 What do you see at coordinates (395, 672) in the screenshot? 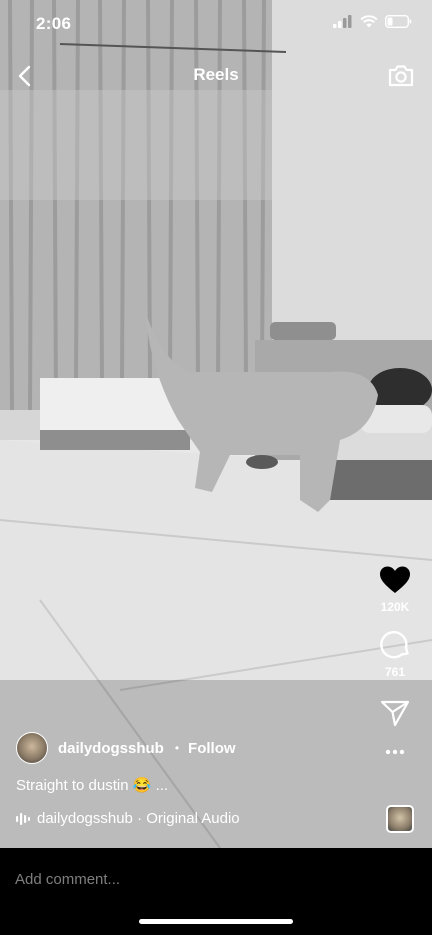
I see `comment-count: 761` at bounding box center [395, 672].